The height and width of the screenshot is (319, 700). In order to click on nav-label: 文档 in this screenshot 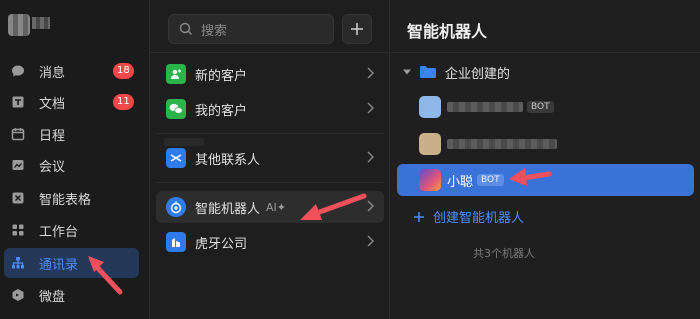, I will do `click(52, 104)`.